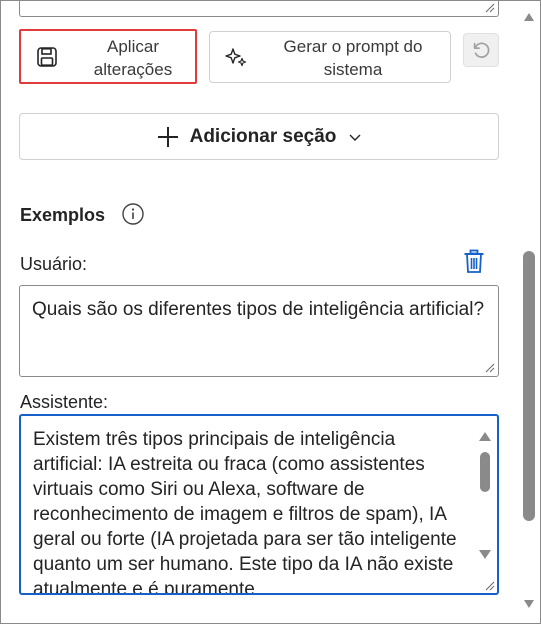 Image resolution: width=541 pixels, height=624 pixels. I want to click on panel-scrollbar, so click(529, 312).